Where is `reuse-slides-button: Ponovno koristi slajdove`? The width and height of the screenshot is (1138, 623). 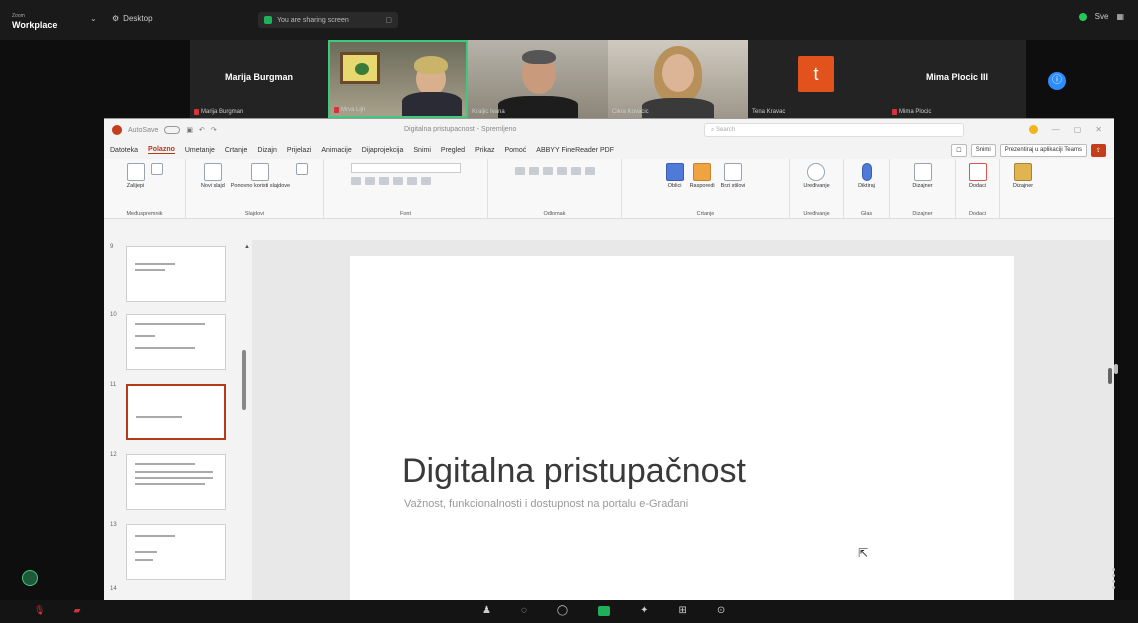 reuse-slides-button: Ponovno koristi slajdove is located at coordinates (260, 176).